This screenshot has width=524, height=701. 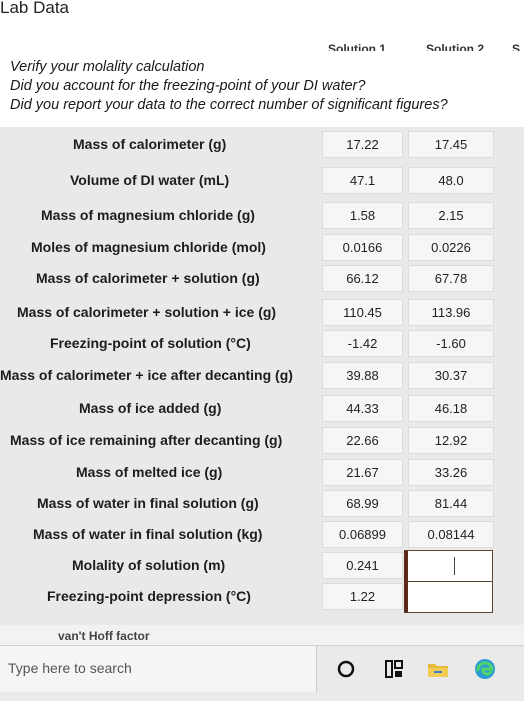 I want to click on table-row: Mass of magnesium chloride (g) 1.58 2.15, so click(x=262, y=215).